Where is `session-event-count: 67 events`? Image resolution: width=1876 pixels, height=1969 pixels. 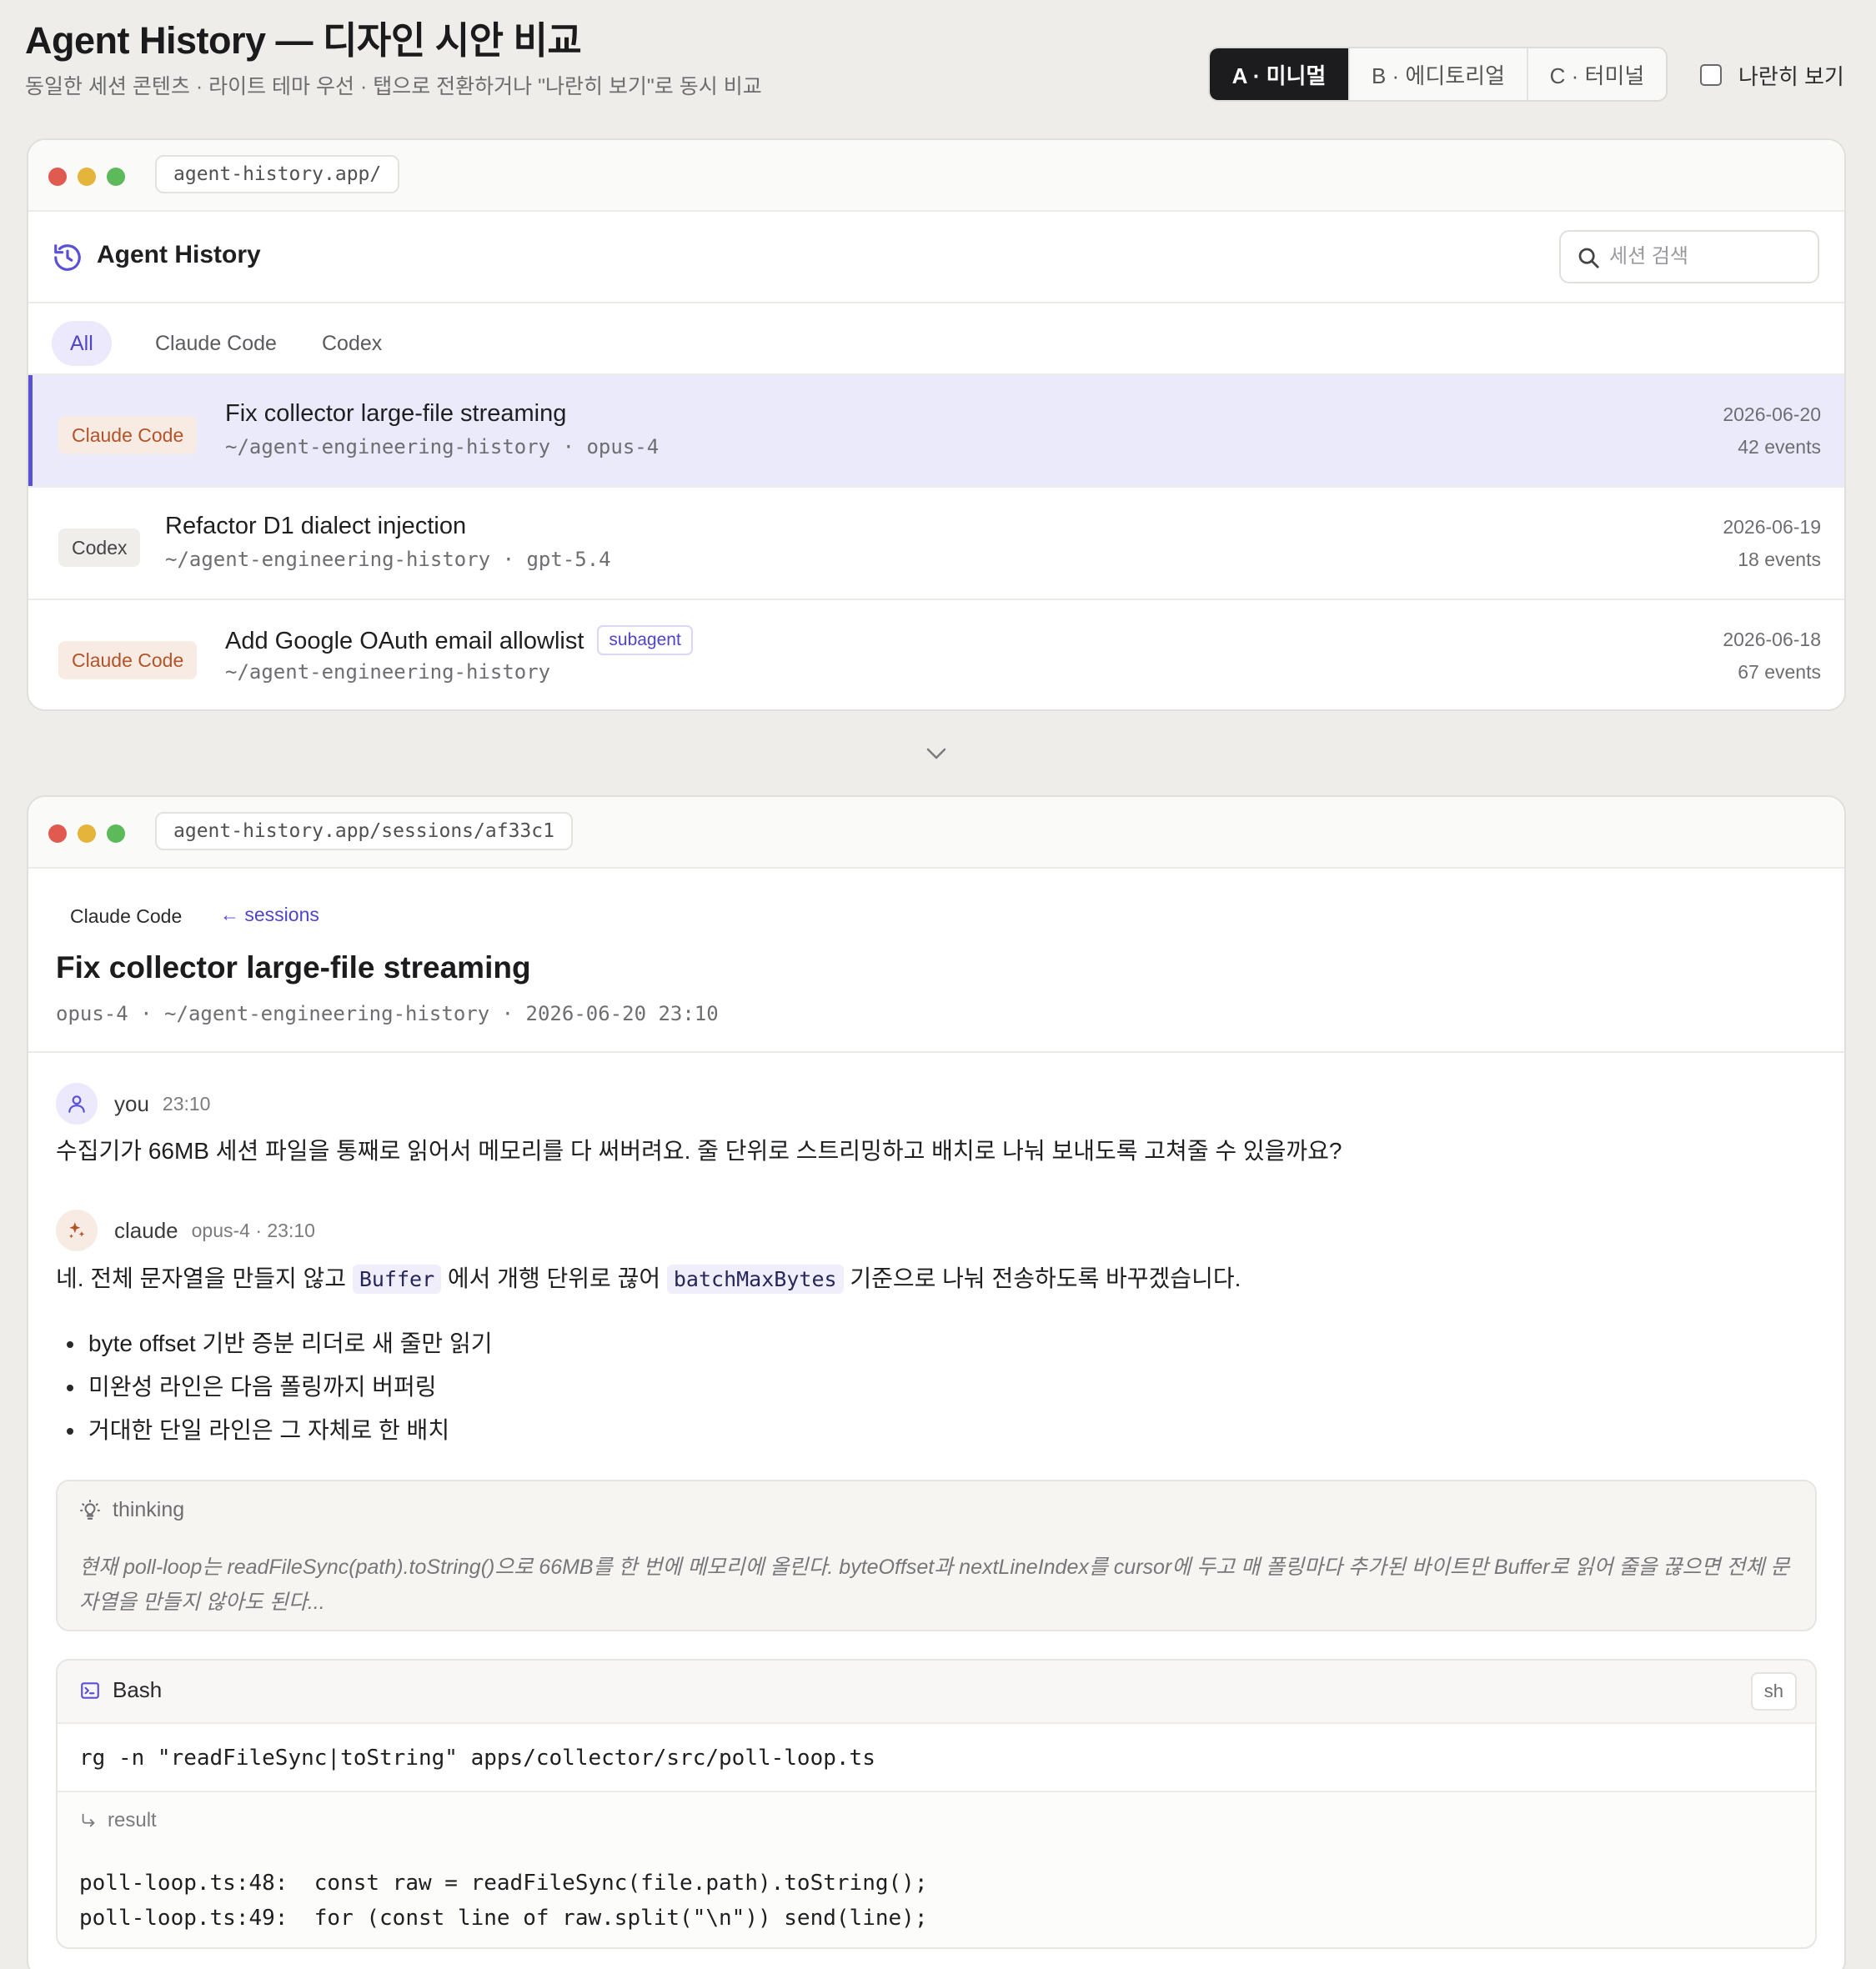
session-event-count: 67 events is located at coordinates (1779, 672).